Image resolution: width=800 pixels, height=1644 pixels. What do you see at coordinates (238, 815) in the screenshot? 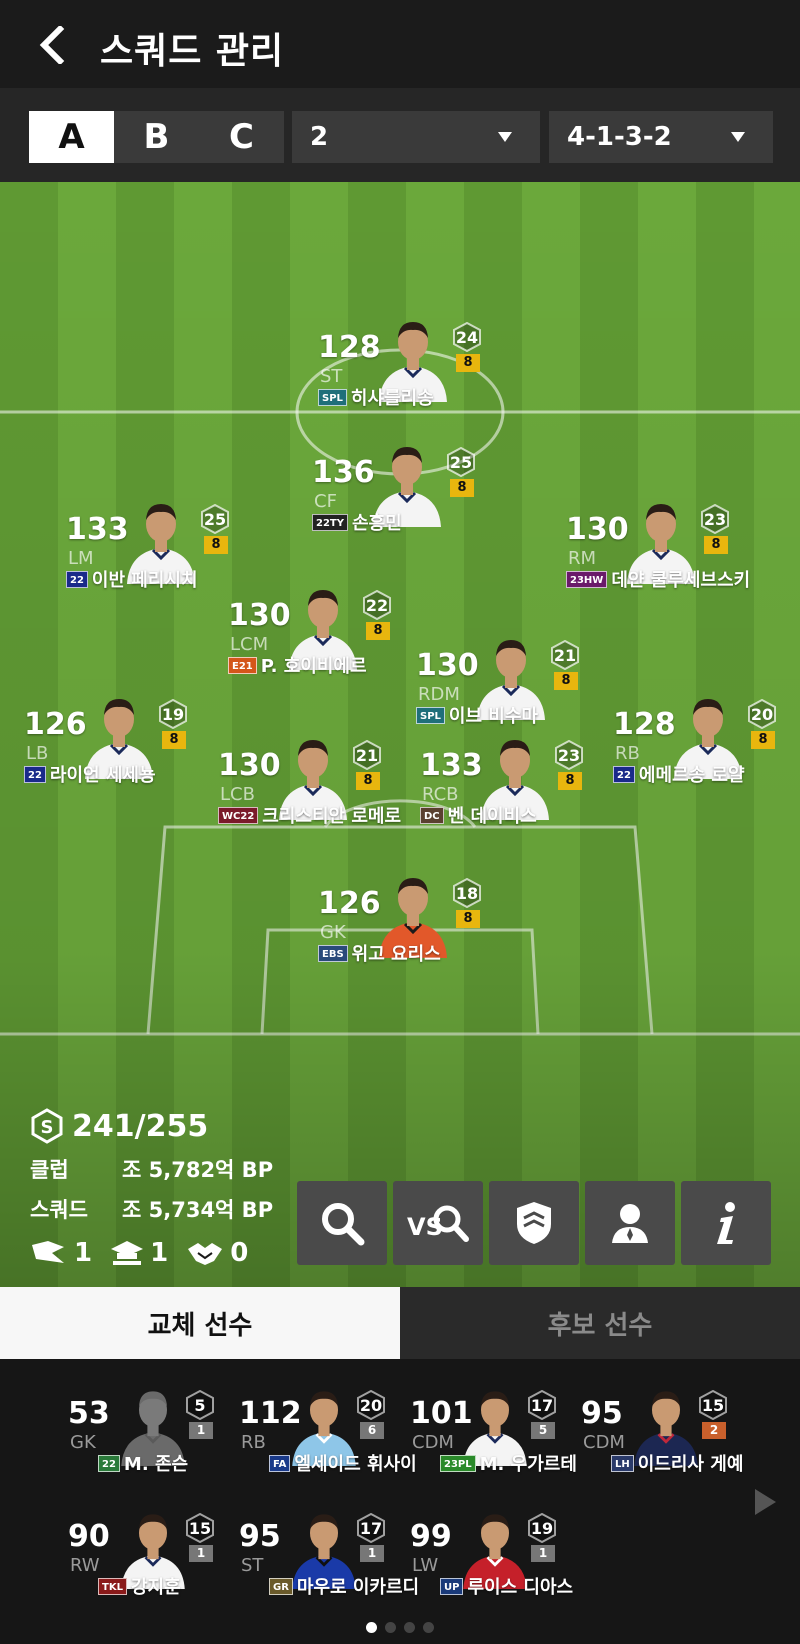
I see `season-badge: WC22` at bounding box center [238, 815].